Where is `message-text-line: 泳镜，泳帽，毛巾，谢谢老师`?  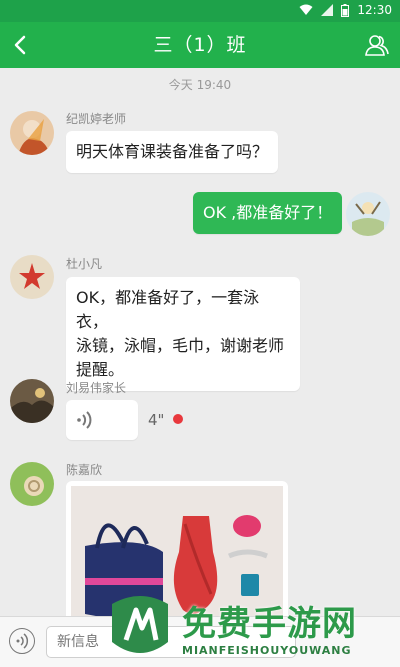 message-text-line: 泳镜，泳帽，毛巾，谢谢老师 is located at coordinates (180, 345).